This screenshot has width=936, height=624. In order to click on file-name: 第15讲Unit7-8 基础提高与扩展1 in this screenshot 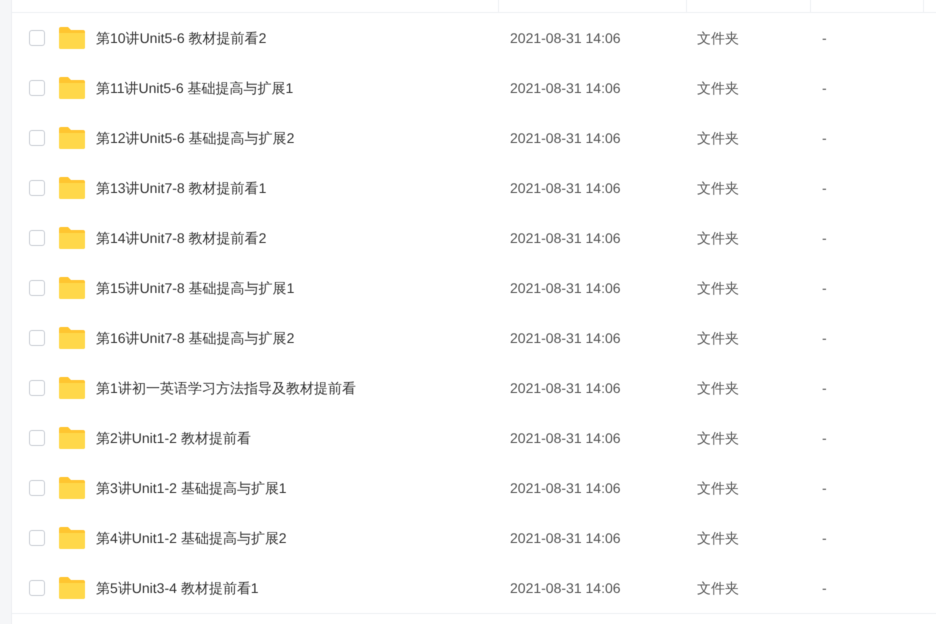, I will do `click(195, 288)`.